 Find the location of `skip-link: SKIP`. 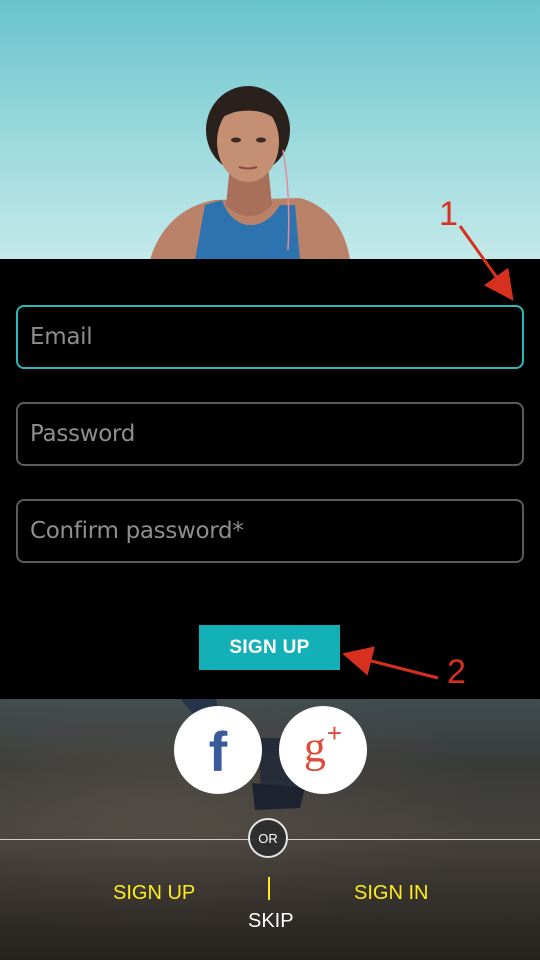

skip-link: SKIP is located at coordinates (271, 921).